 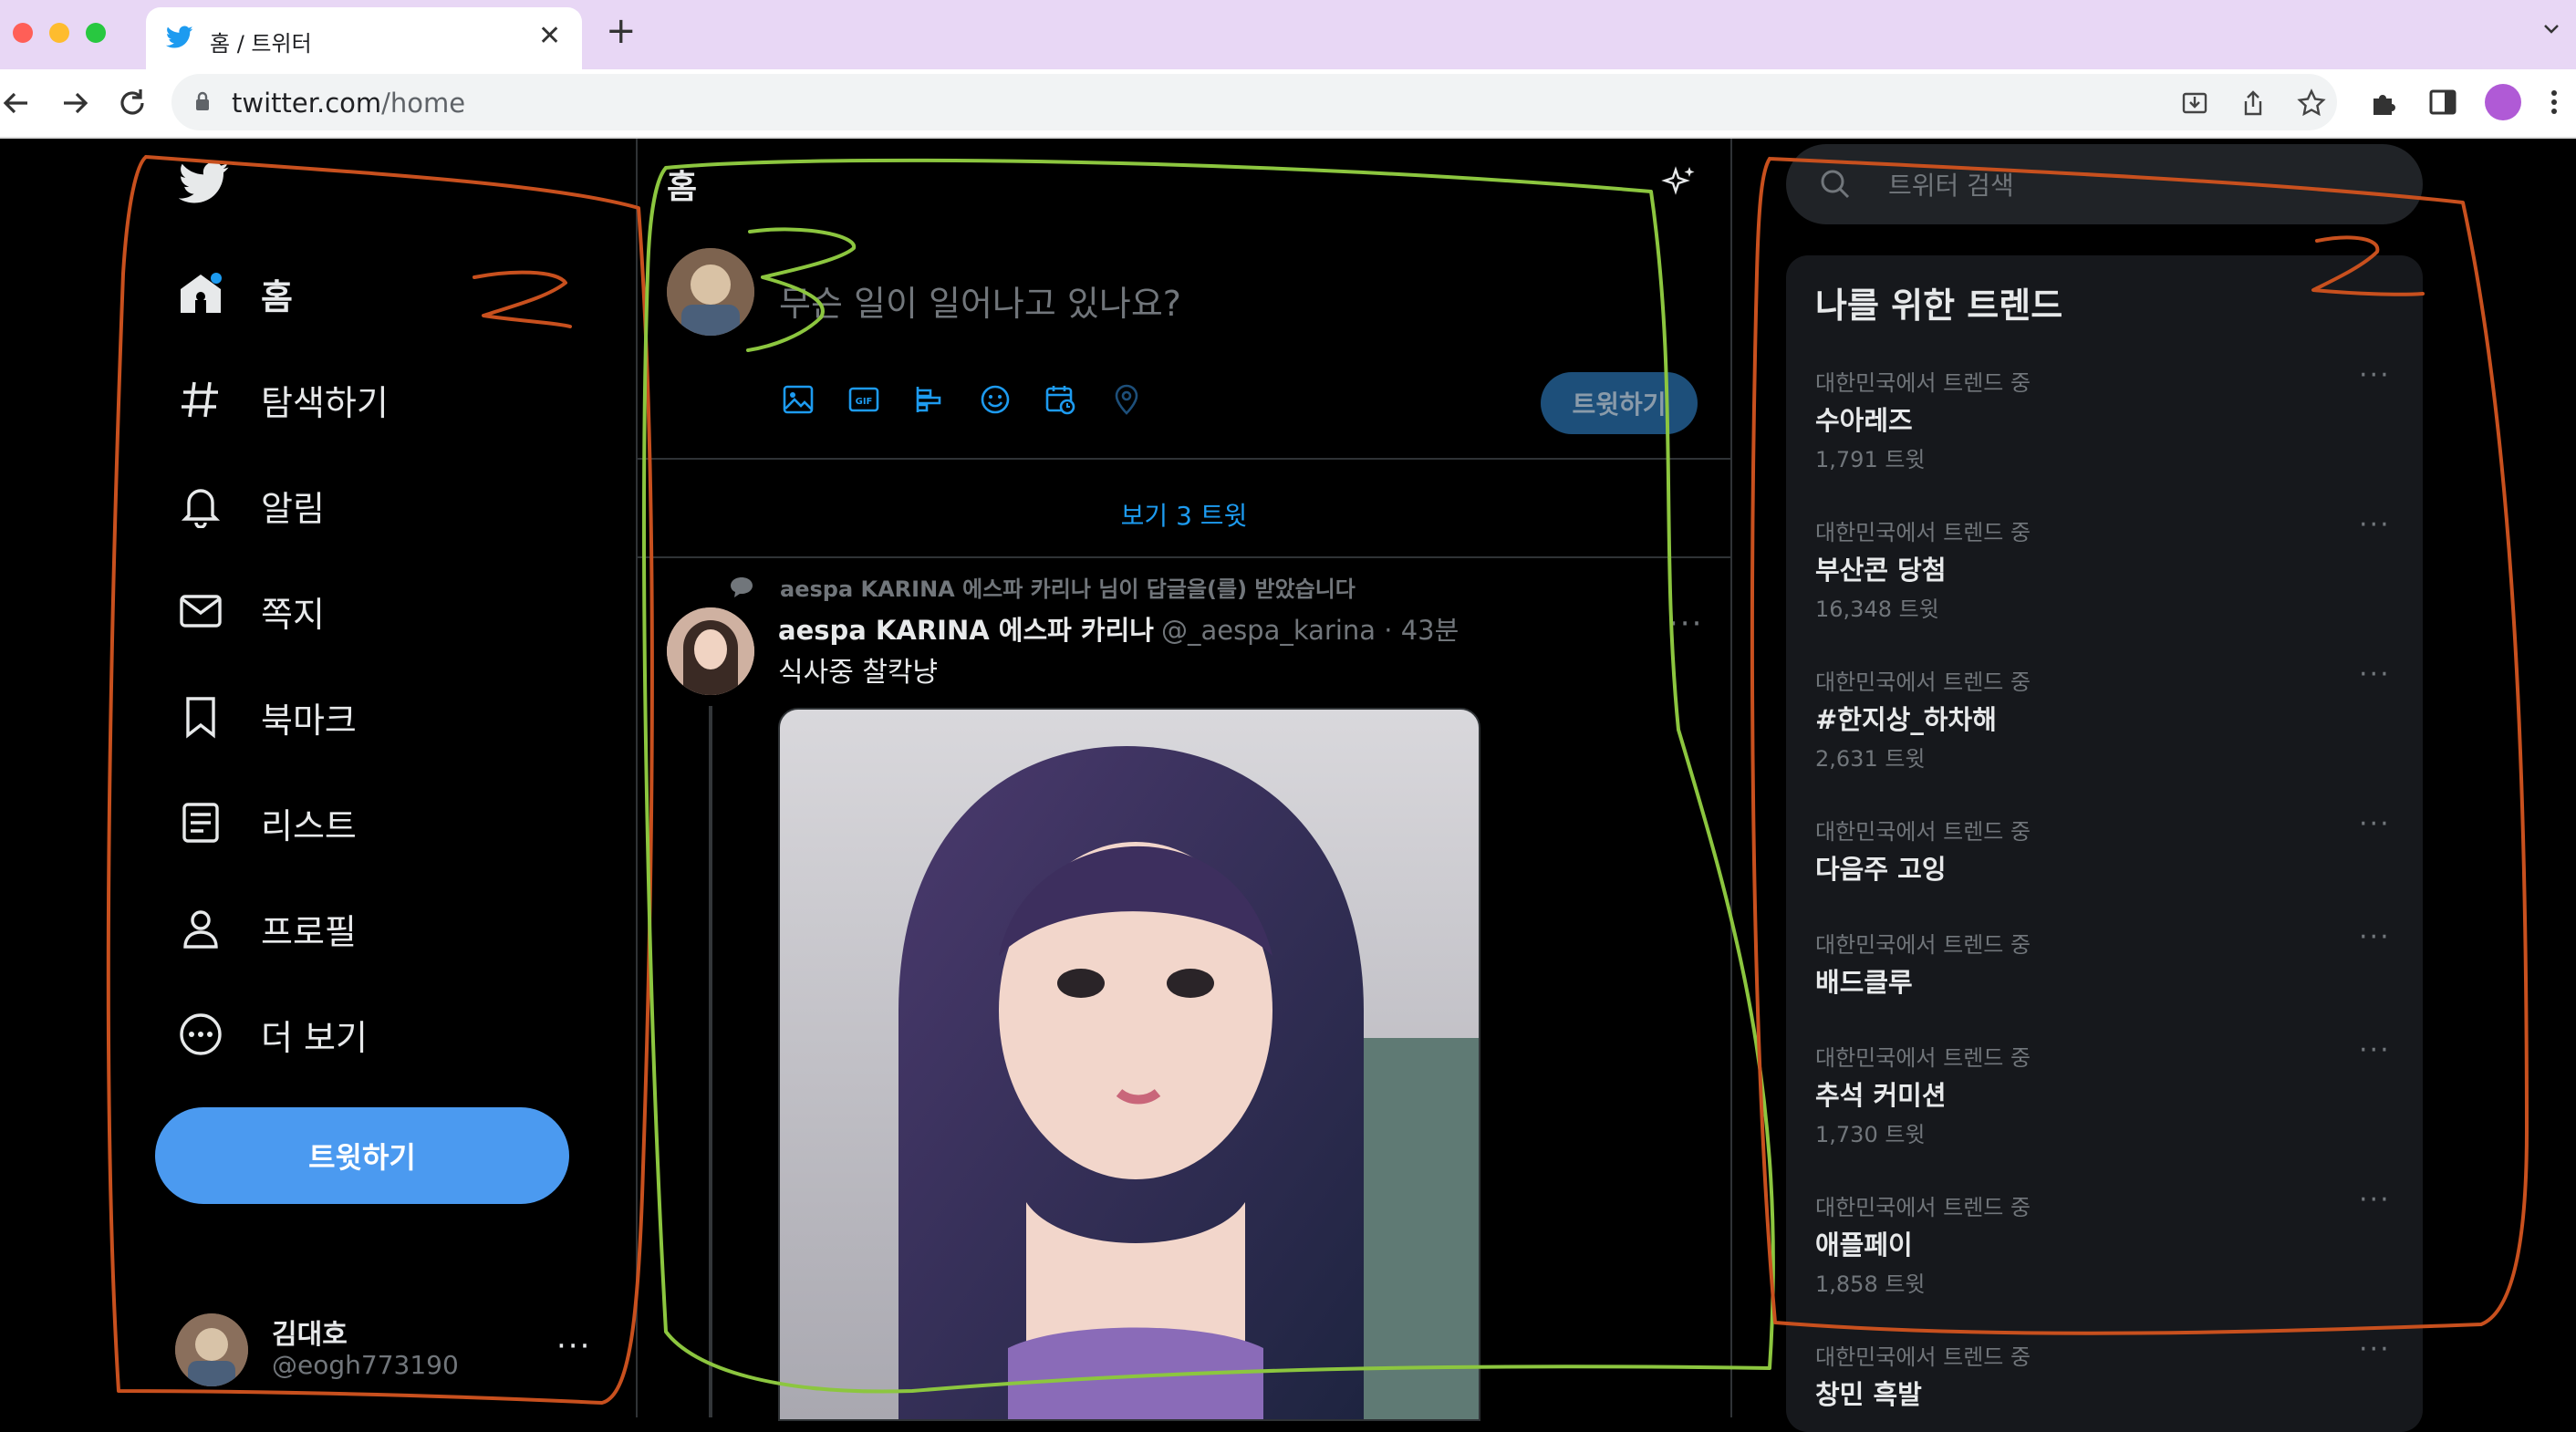 I want to click on side-panel-icon, so click(x=2442, y=102).